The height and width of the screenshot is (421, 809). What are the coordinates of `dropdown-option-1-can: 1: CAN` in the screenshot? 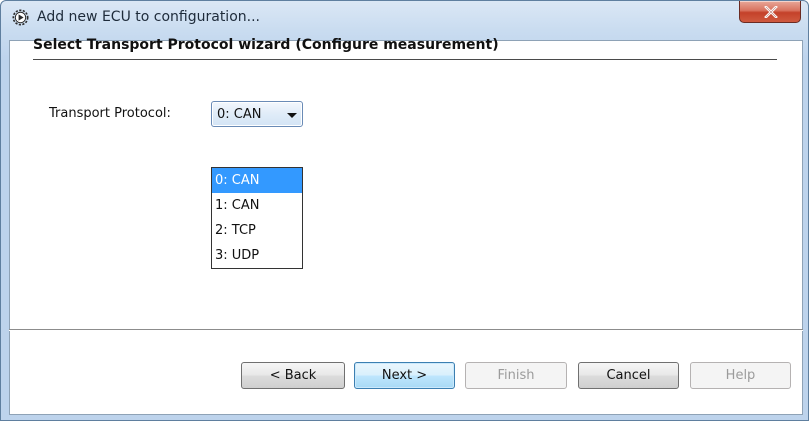 It's located at (257, 205).